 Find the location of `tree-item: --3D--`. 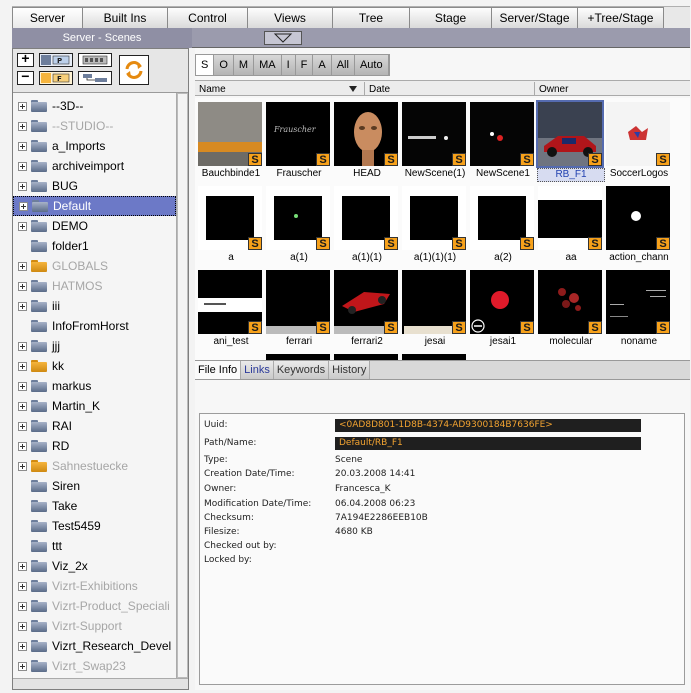

tree-item: --3D-- is located at coordinates (94, 106).